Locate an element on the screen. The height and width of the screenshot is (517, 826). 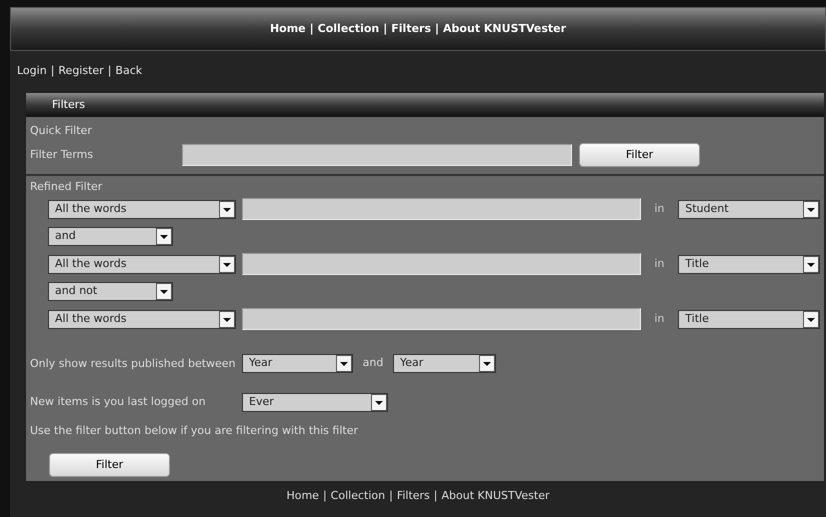
dropdown: and not is located at coordinates (110, 291).